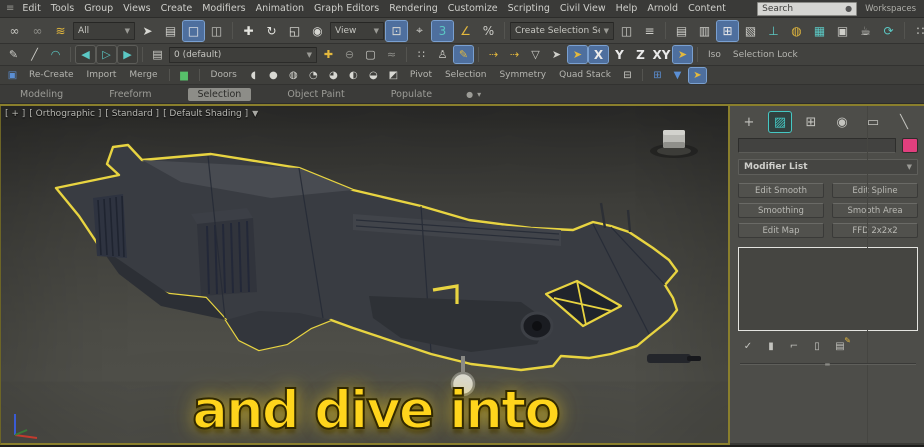 This screenshot has width=924, height=447. What do you see at coordinates (640, 54) in the screenshot?
I see `axis-z-button: Z` at bounding box center [640, 54].